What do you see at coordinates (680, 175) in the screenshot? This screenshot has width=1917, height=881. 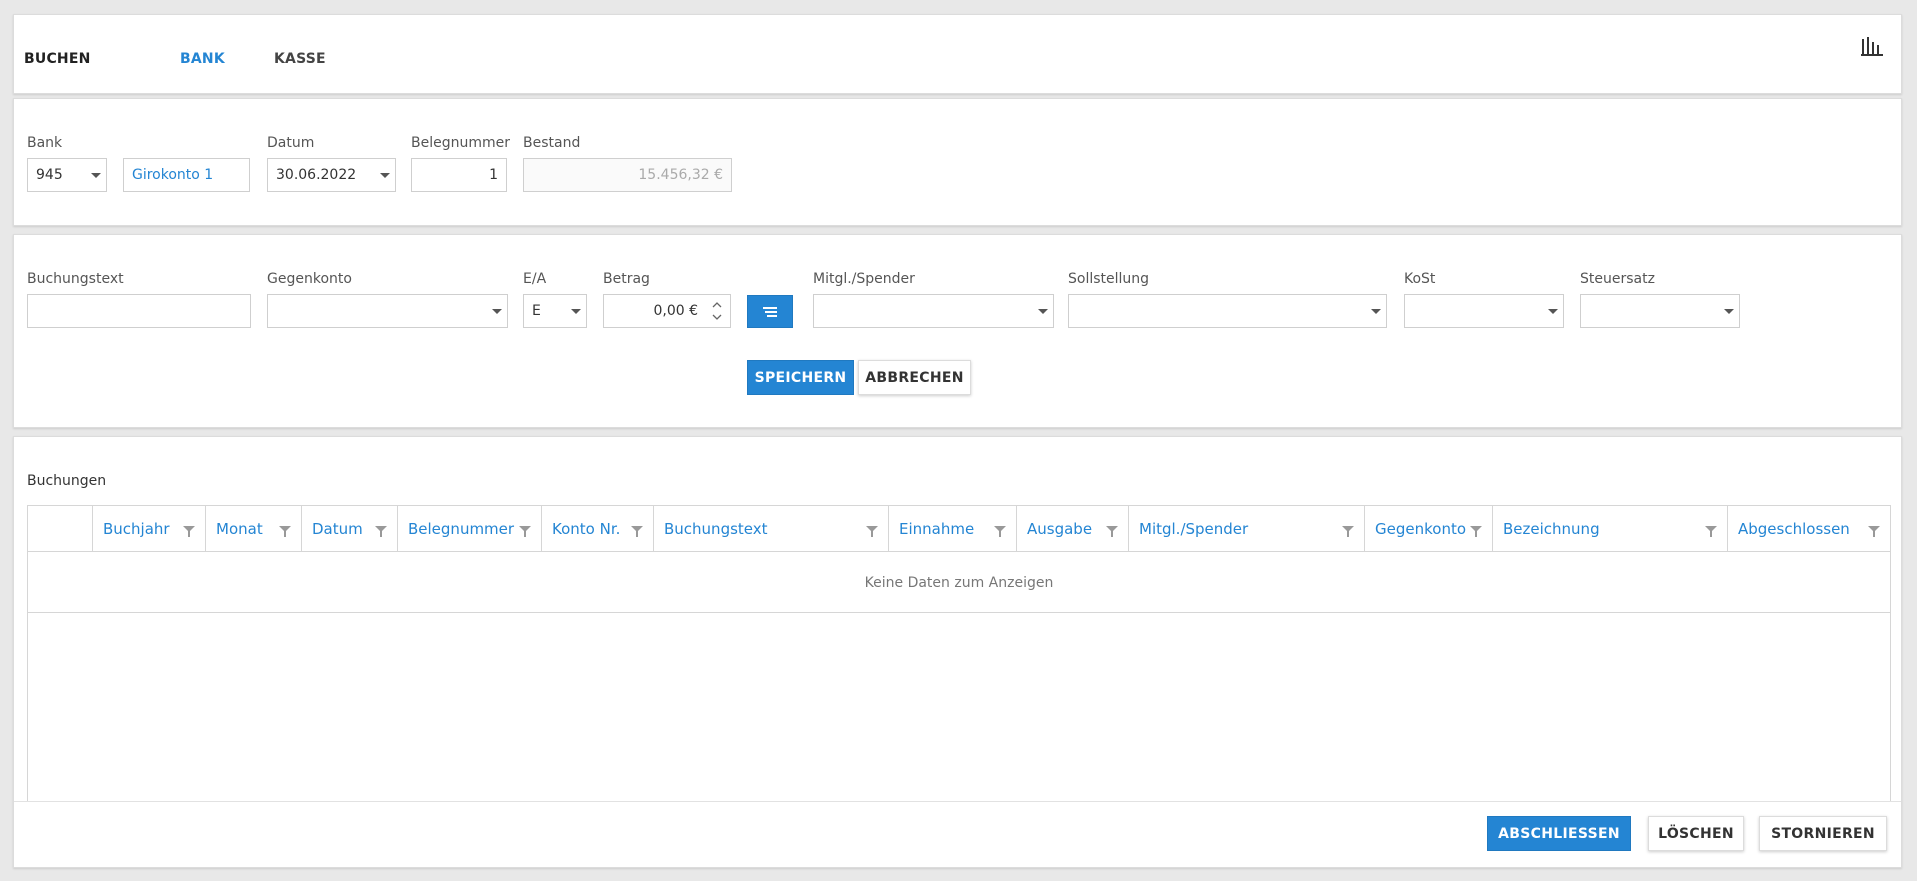 I see `balance-value: 15.456,32 €` at bounding box center [680, 175].